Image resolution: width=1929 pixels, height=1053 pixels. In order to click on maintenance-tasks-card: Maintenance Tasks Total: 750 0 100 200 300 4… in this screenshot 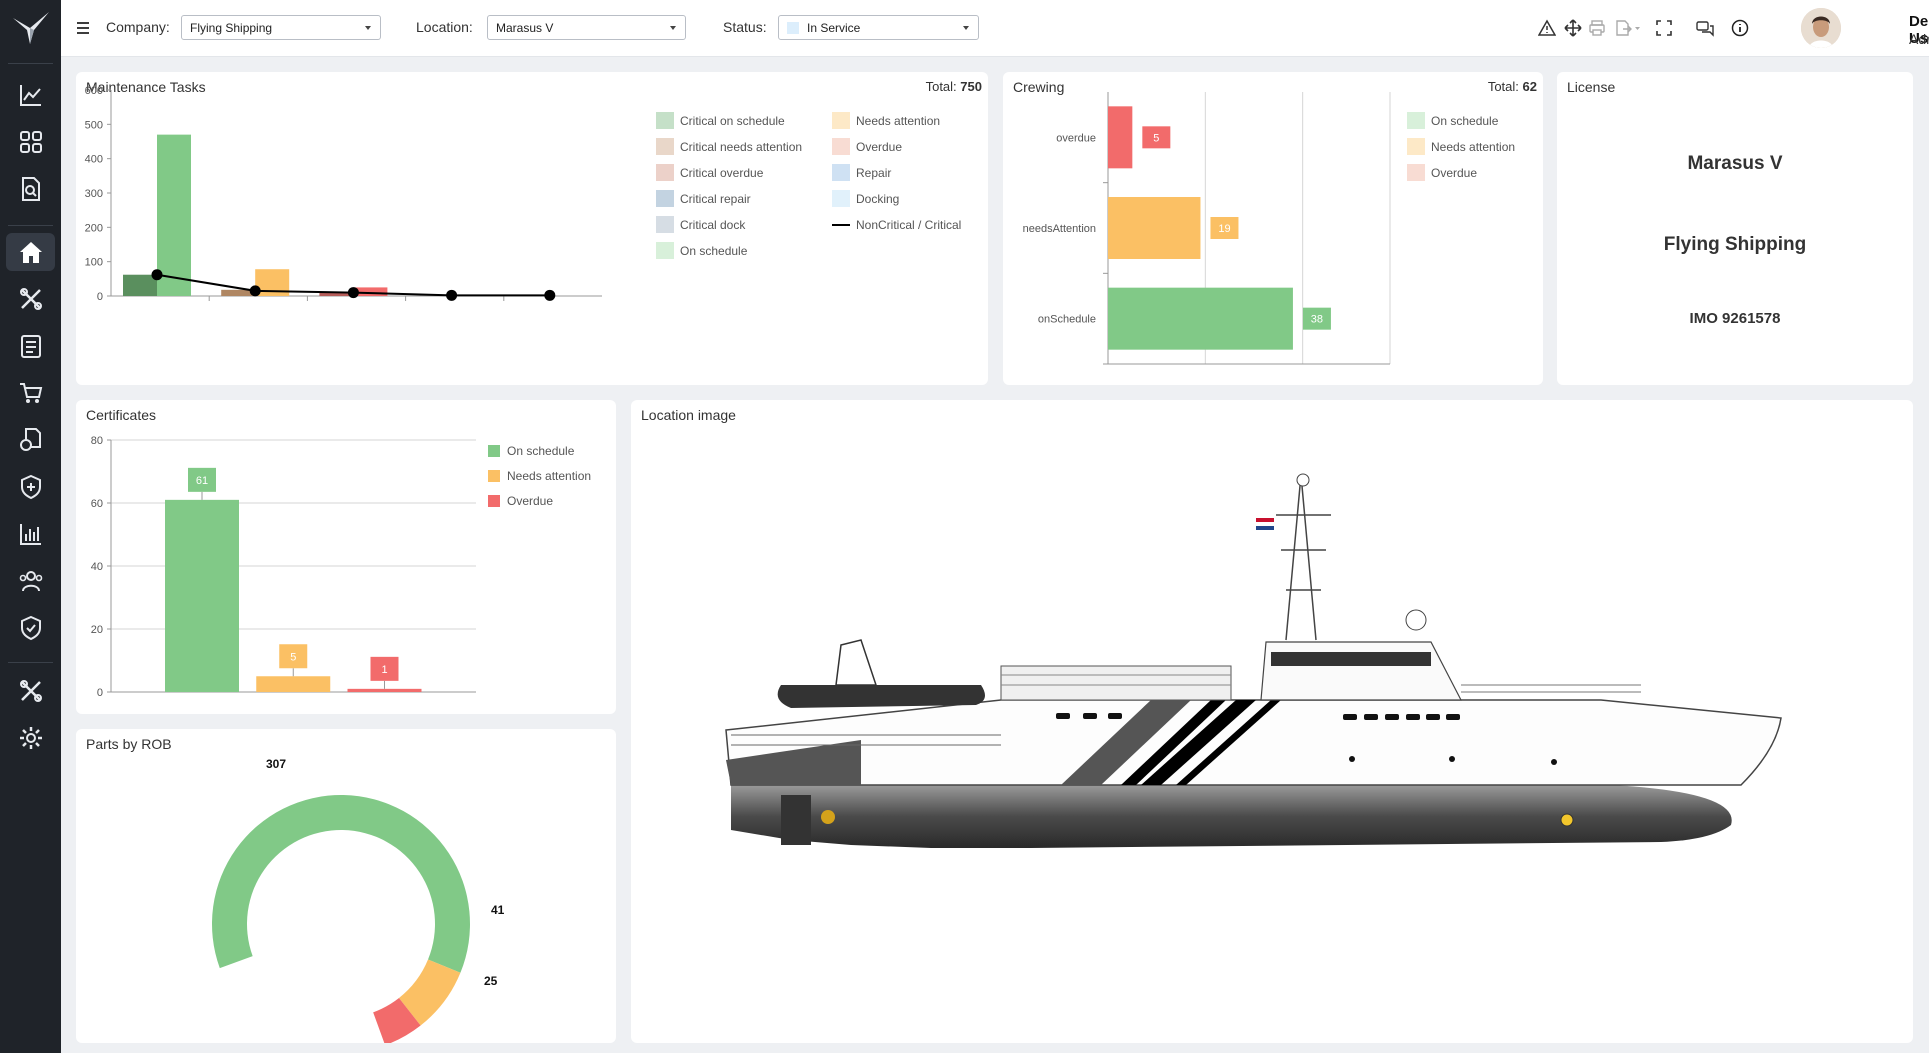, I will do `click(532, 228)`.